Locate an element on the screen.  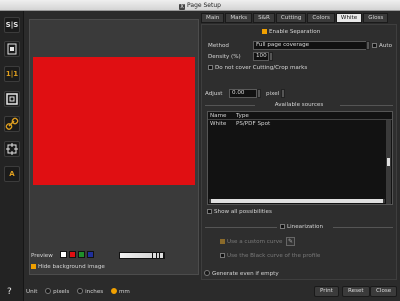
horizontal-scroll-thumb is located at coordinates (297, 201).